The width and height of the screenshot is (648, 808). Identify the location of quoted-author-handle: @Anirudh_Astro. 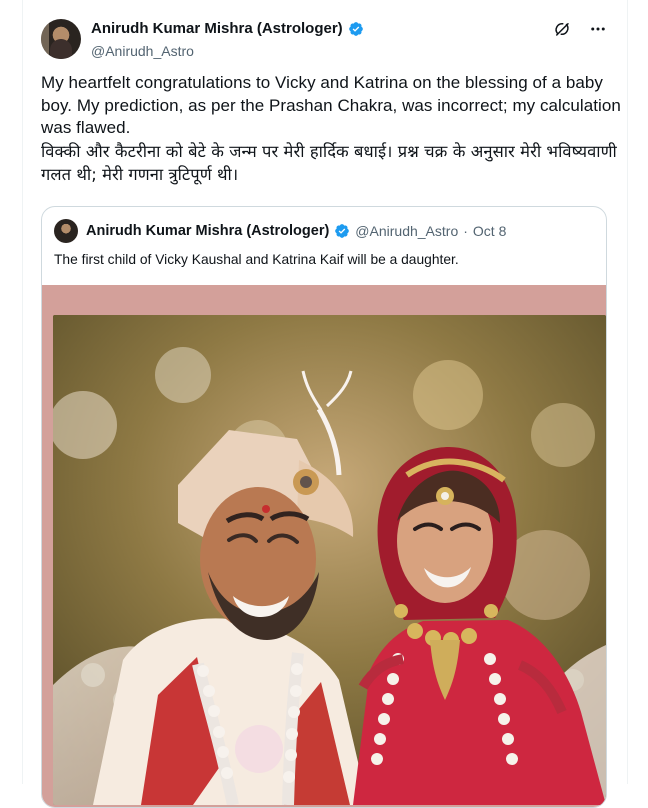
(407, 231).